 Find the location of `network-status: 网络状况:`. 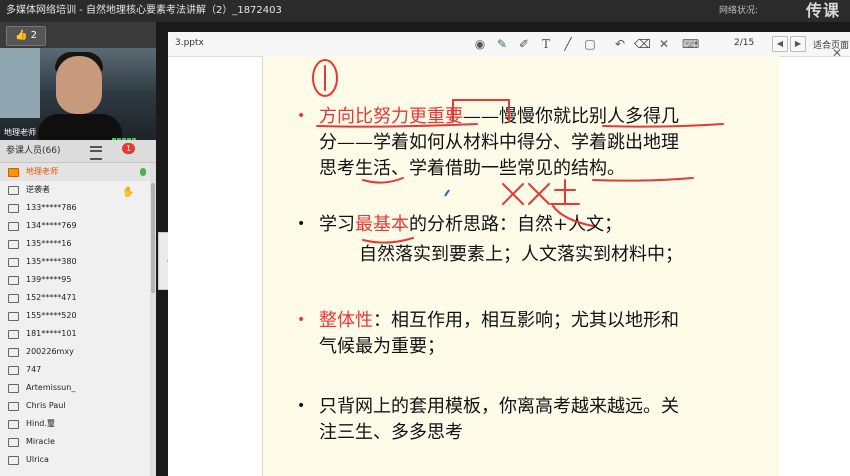

network-status: 网络状况: is located at coordinates (738, 11).